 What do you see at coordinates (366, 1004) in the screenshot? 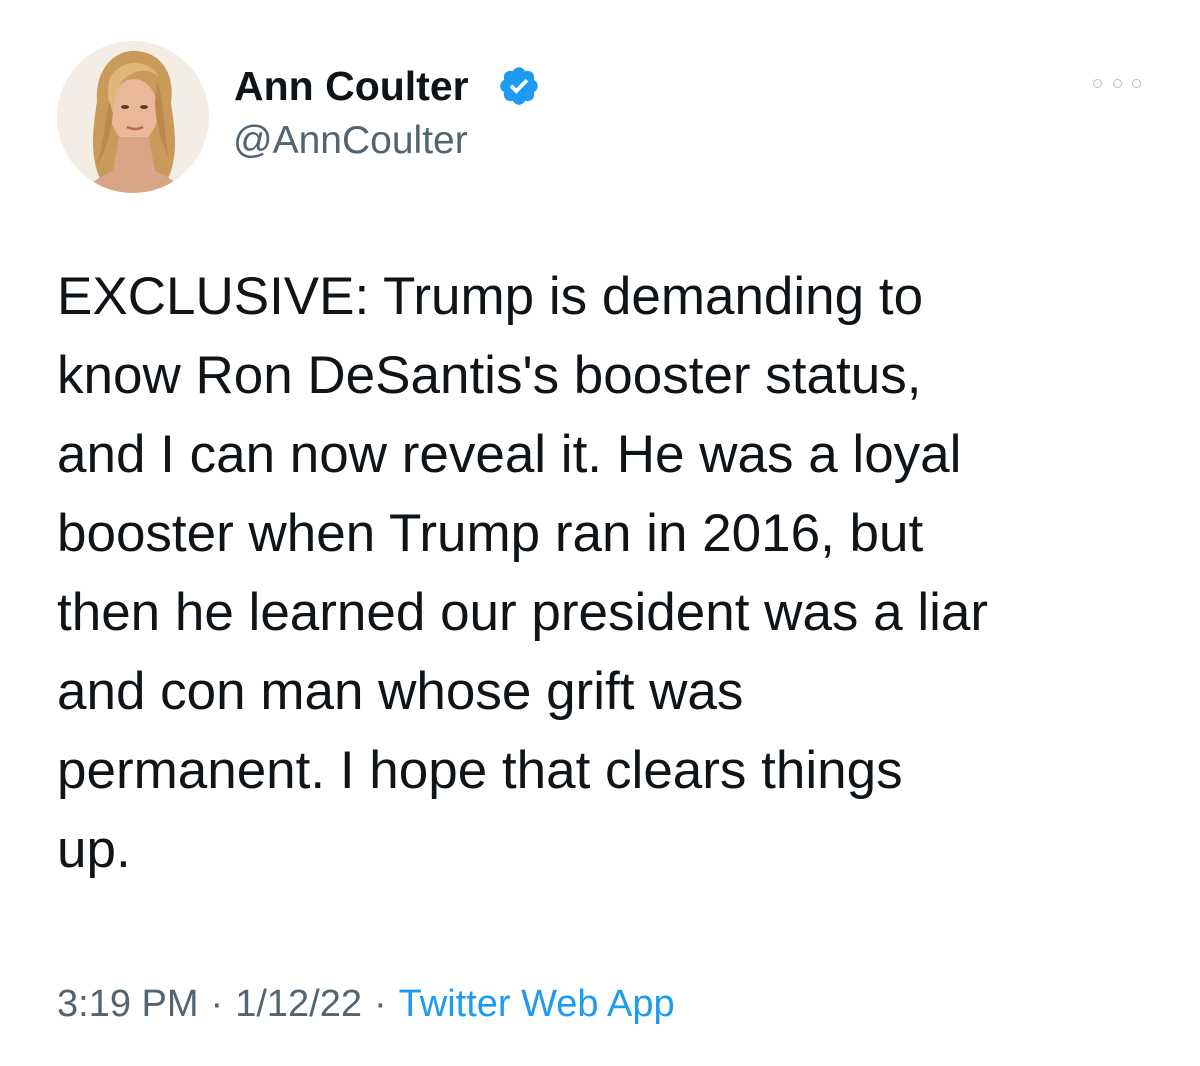
I see `tweet-metadata: 3:19 PM · 1/12/22 · Twitter Web App` at bounding box center [366, 1004].